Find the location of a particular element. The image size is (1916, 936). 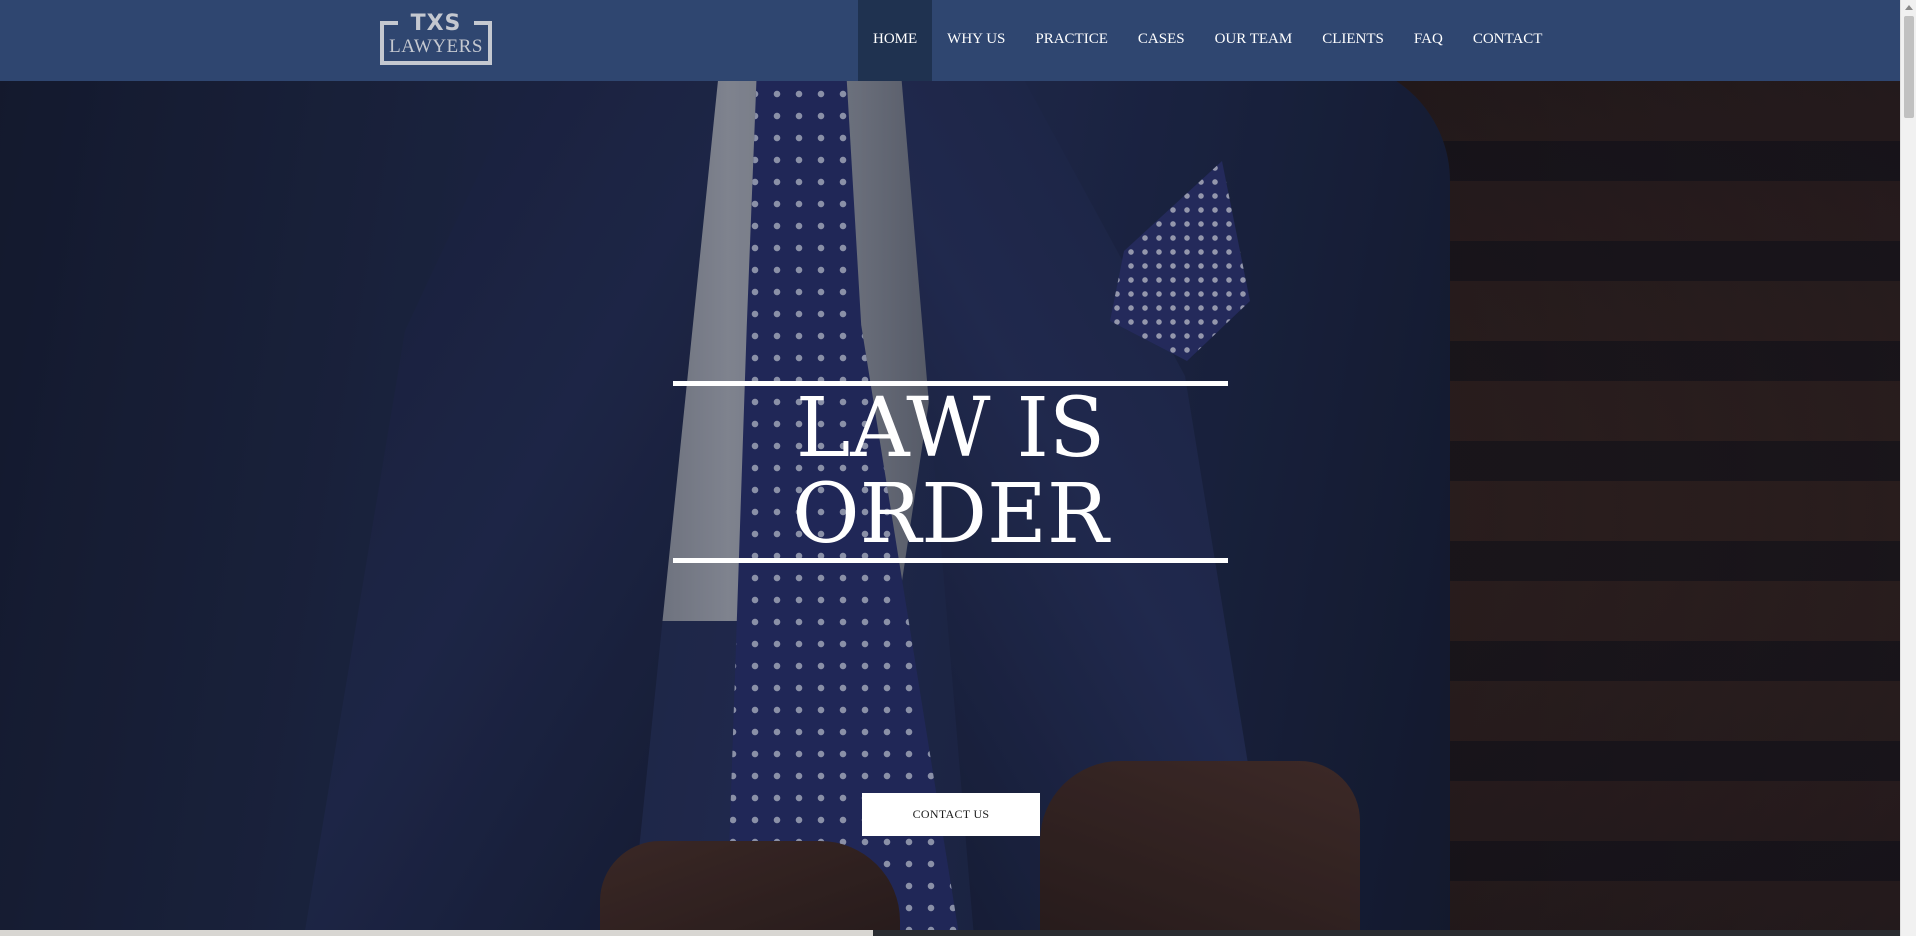

nav-item-our-team: OUR TEAM is located at coordinates (1254, 40).